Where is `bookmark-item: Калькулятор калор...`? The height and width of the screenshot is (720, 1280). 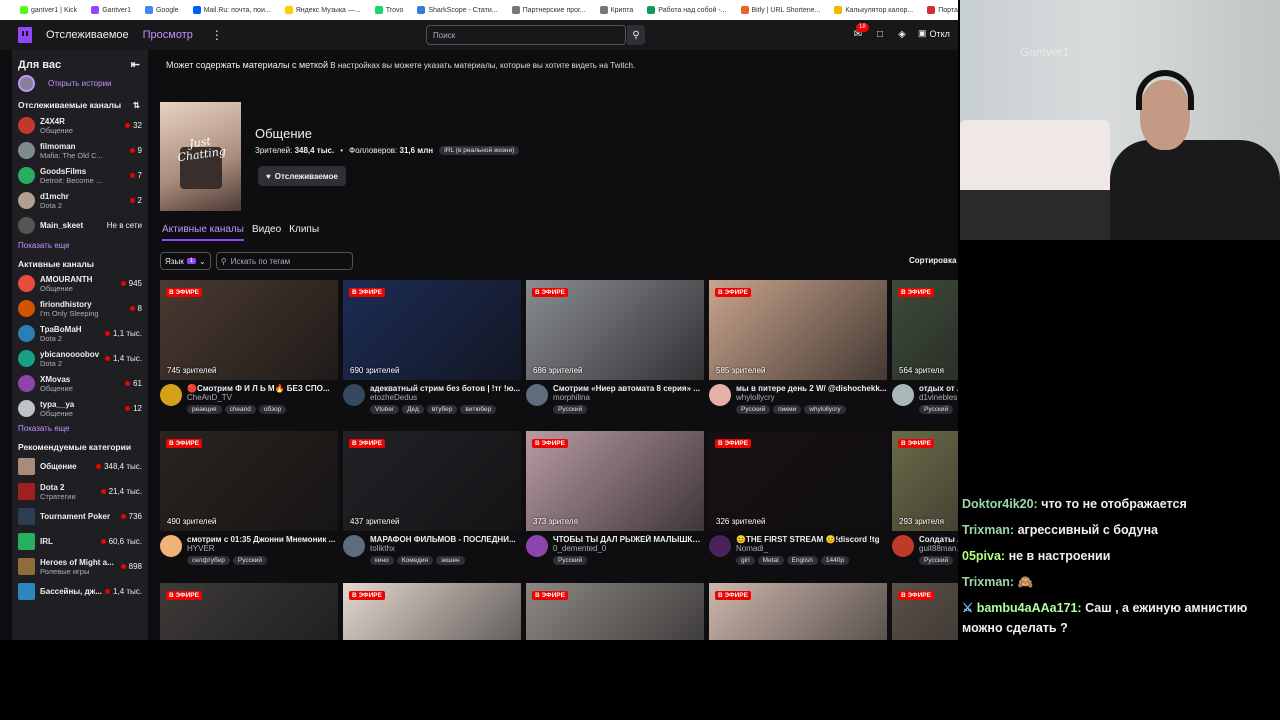
bookmark-item: Калькулятор калор... is located at coordinates (873, 10).